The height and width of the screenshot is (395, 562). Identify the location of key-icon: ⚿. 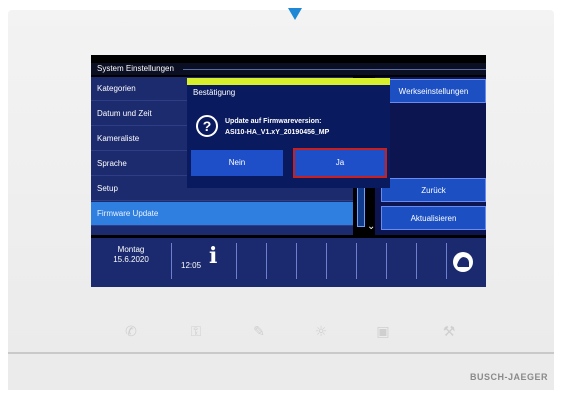
(196, 332).